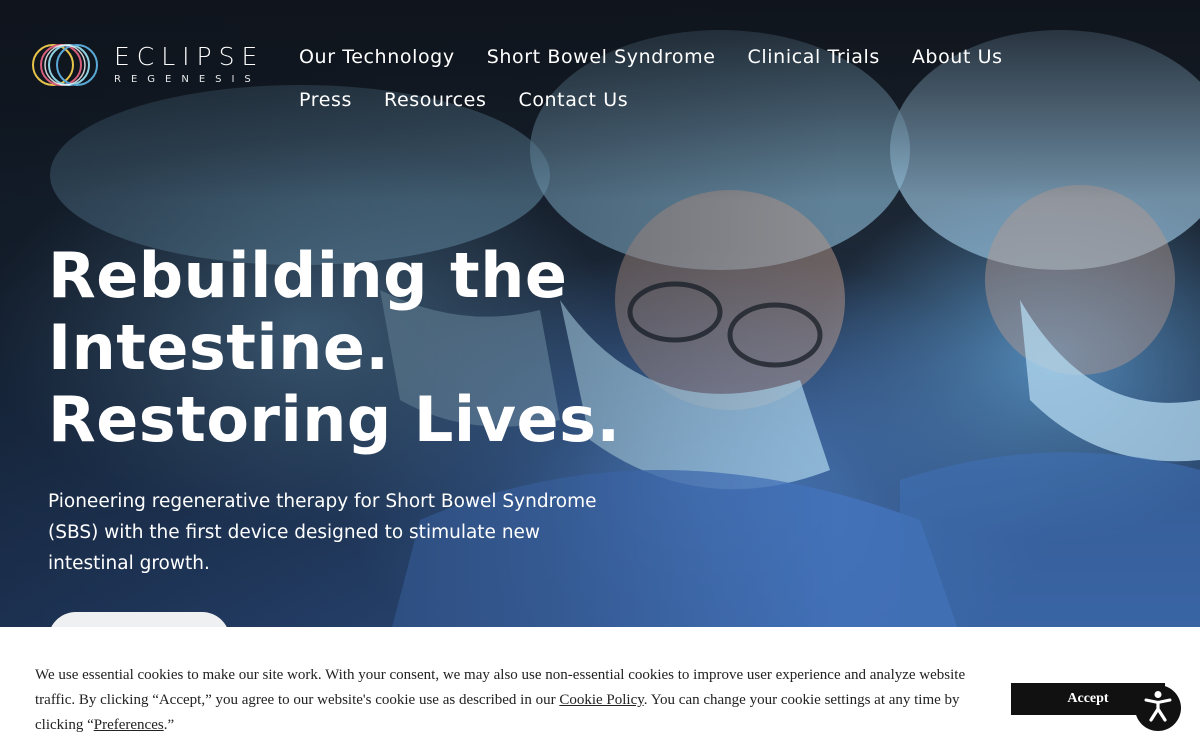  What do you see at coordinates (573, 100) in the screenshot?
I see `nav-contact-us: Contact Us` at bounding box center [573, 100].